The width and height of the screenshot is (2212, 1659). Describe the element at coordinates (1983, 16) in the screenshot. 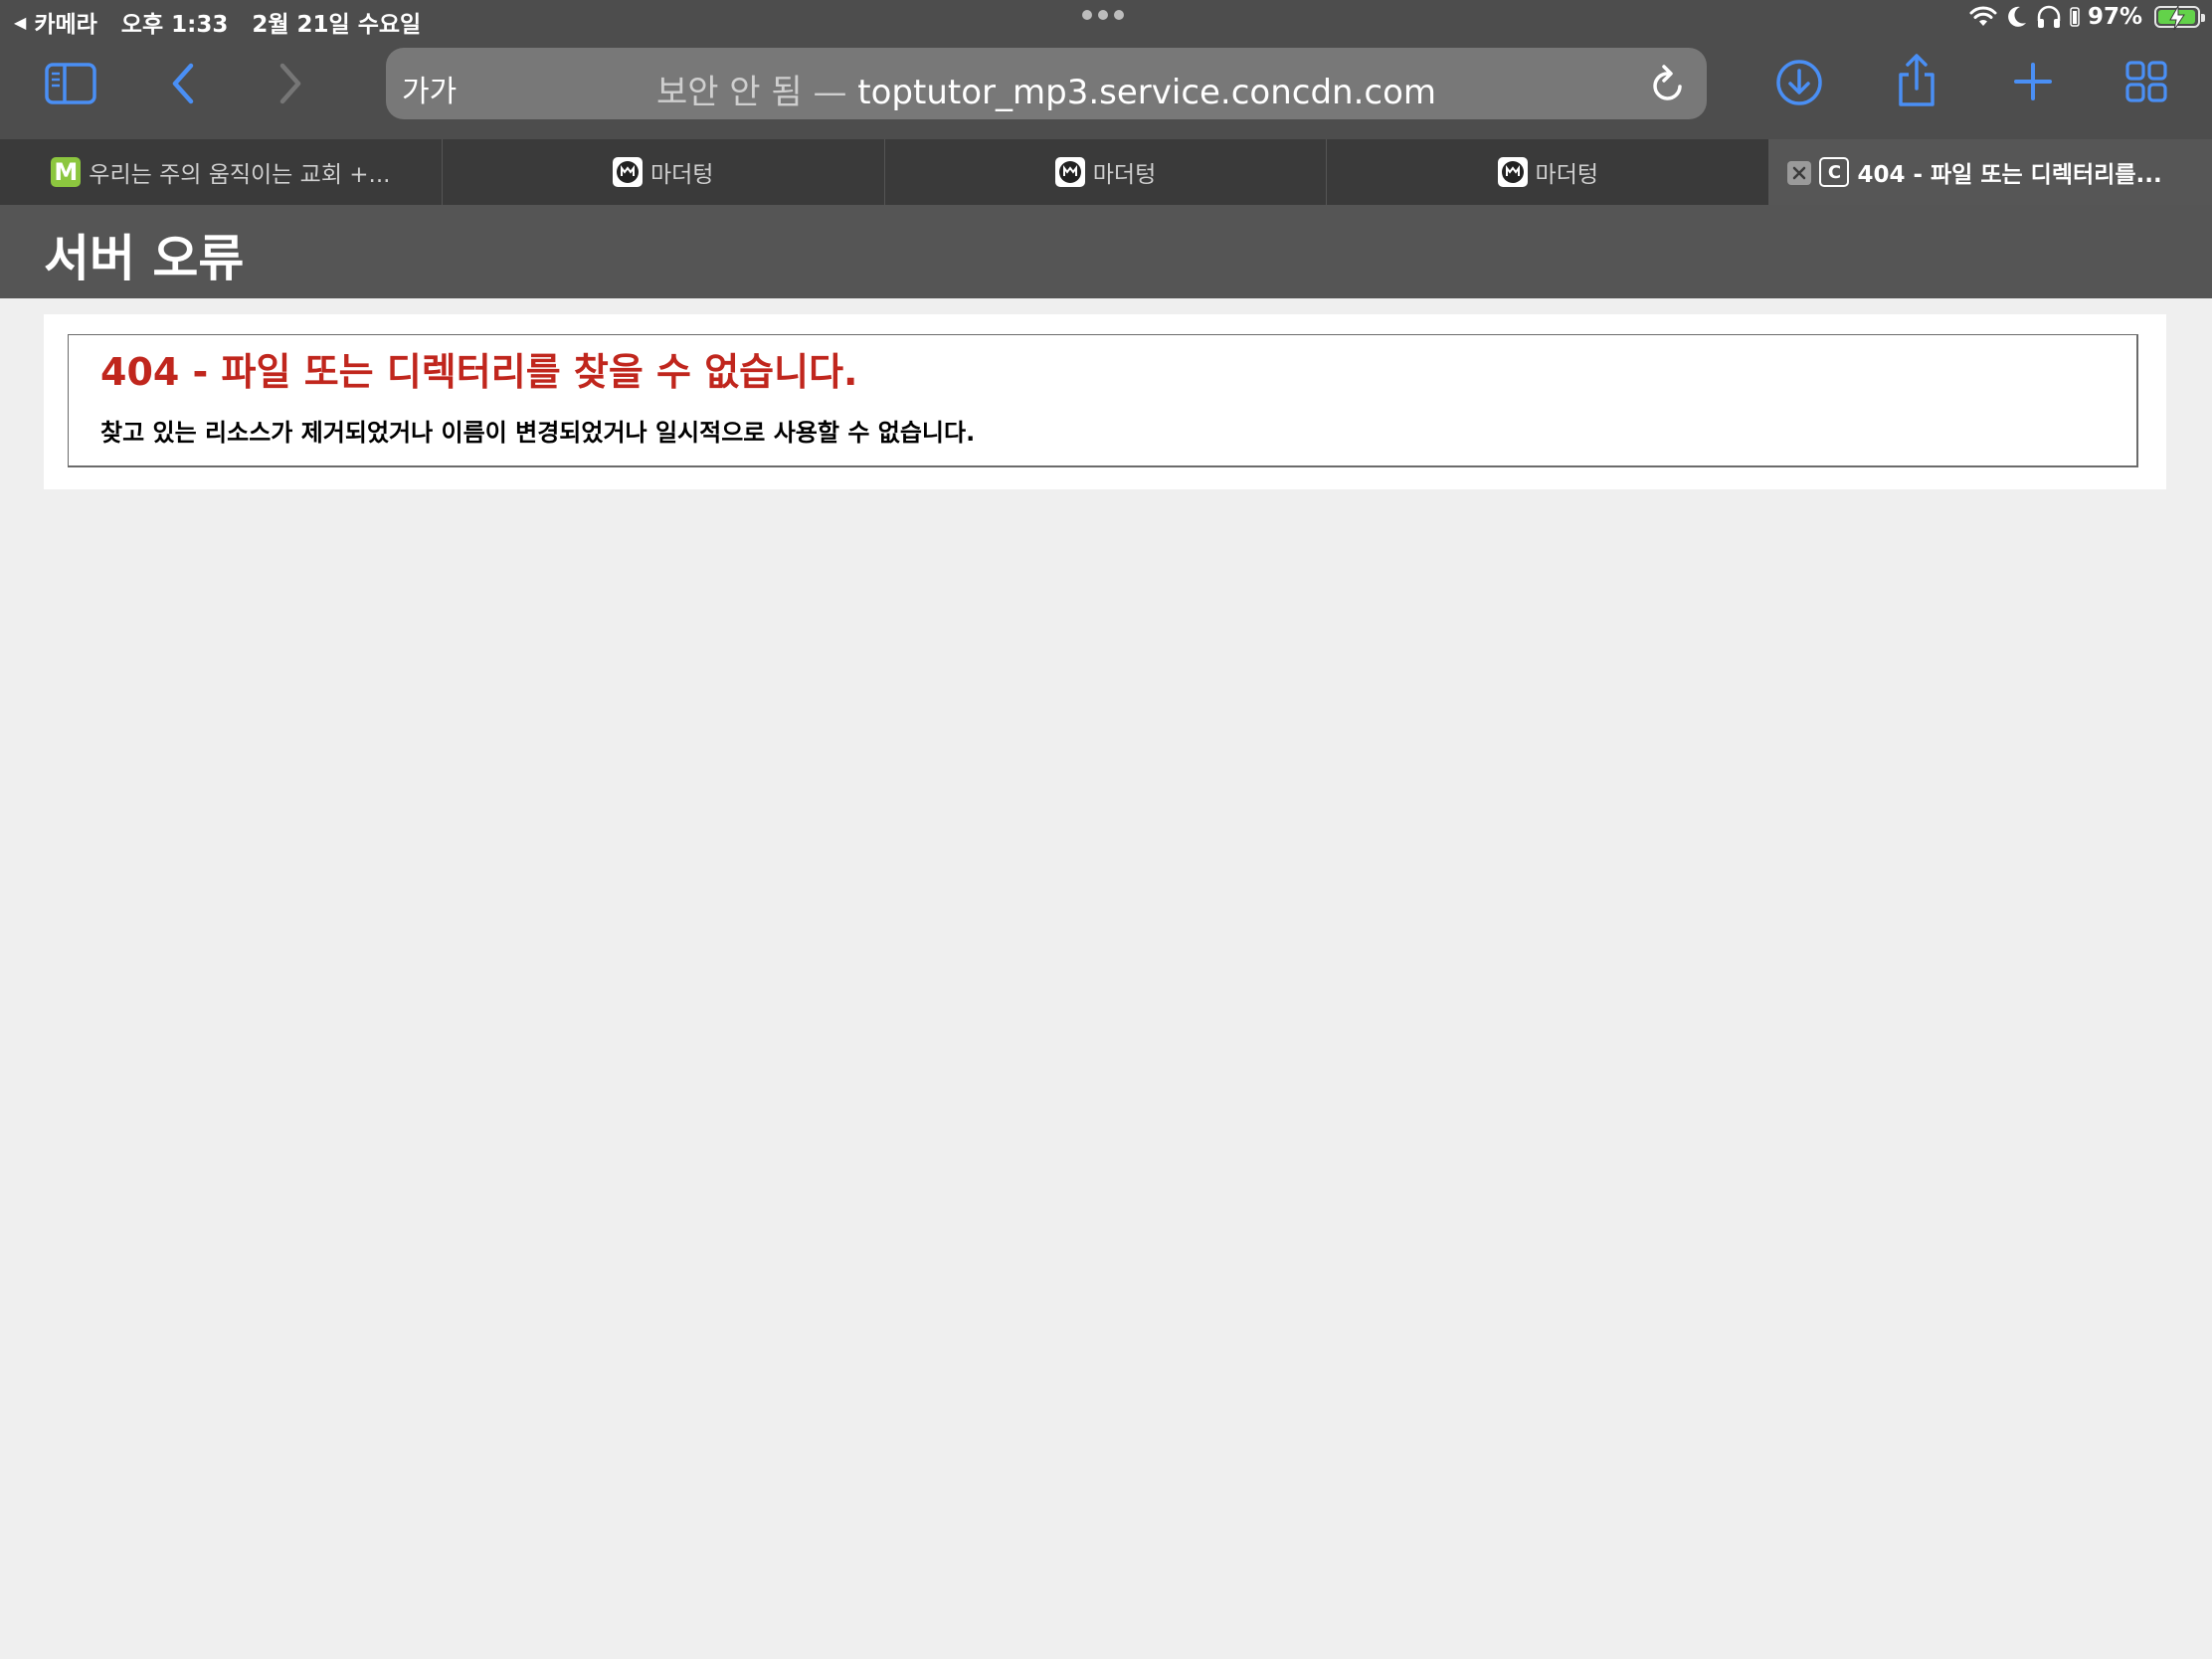

I see `wifi-icon` at that location.